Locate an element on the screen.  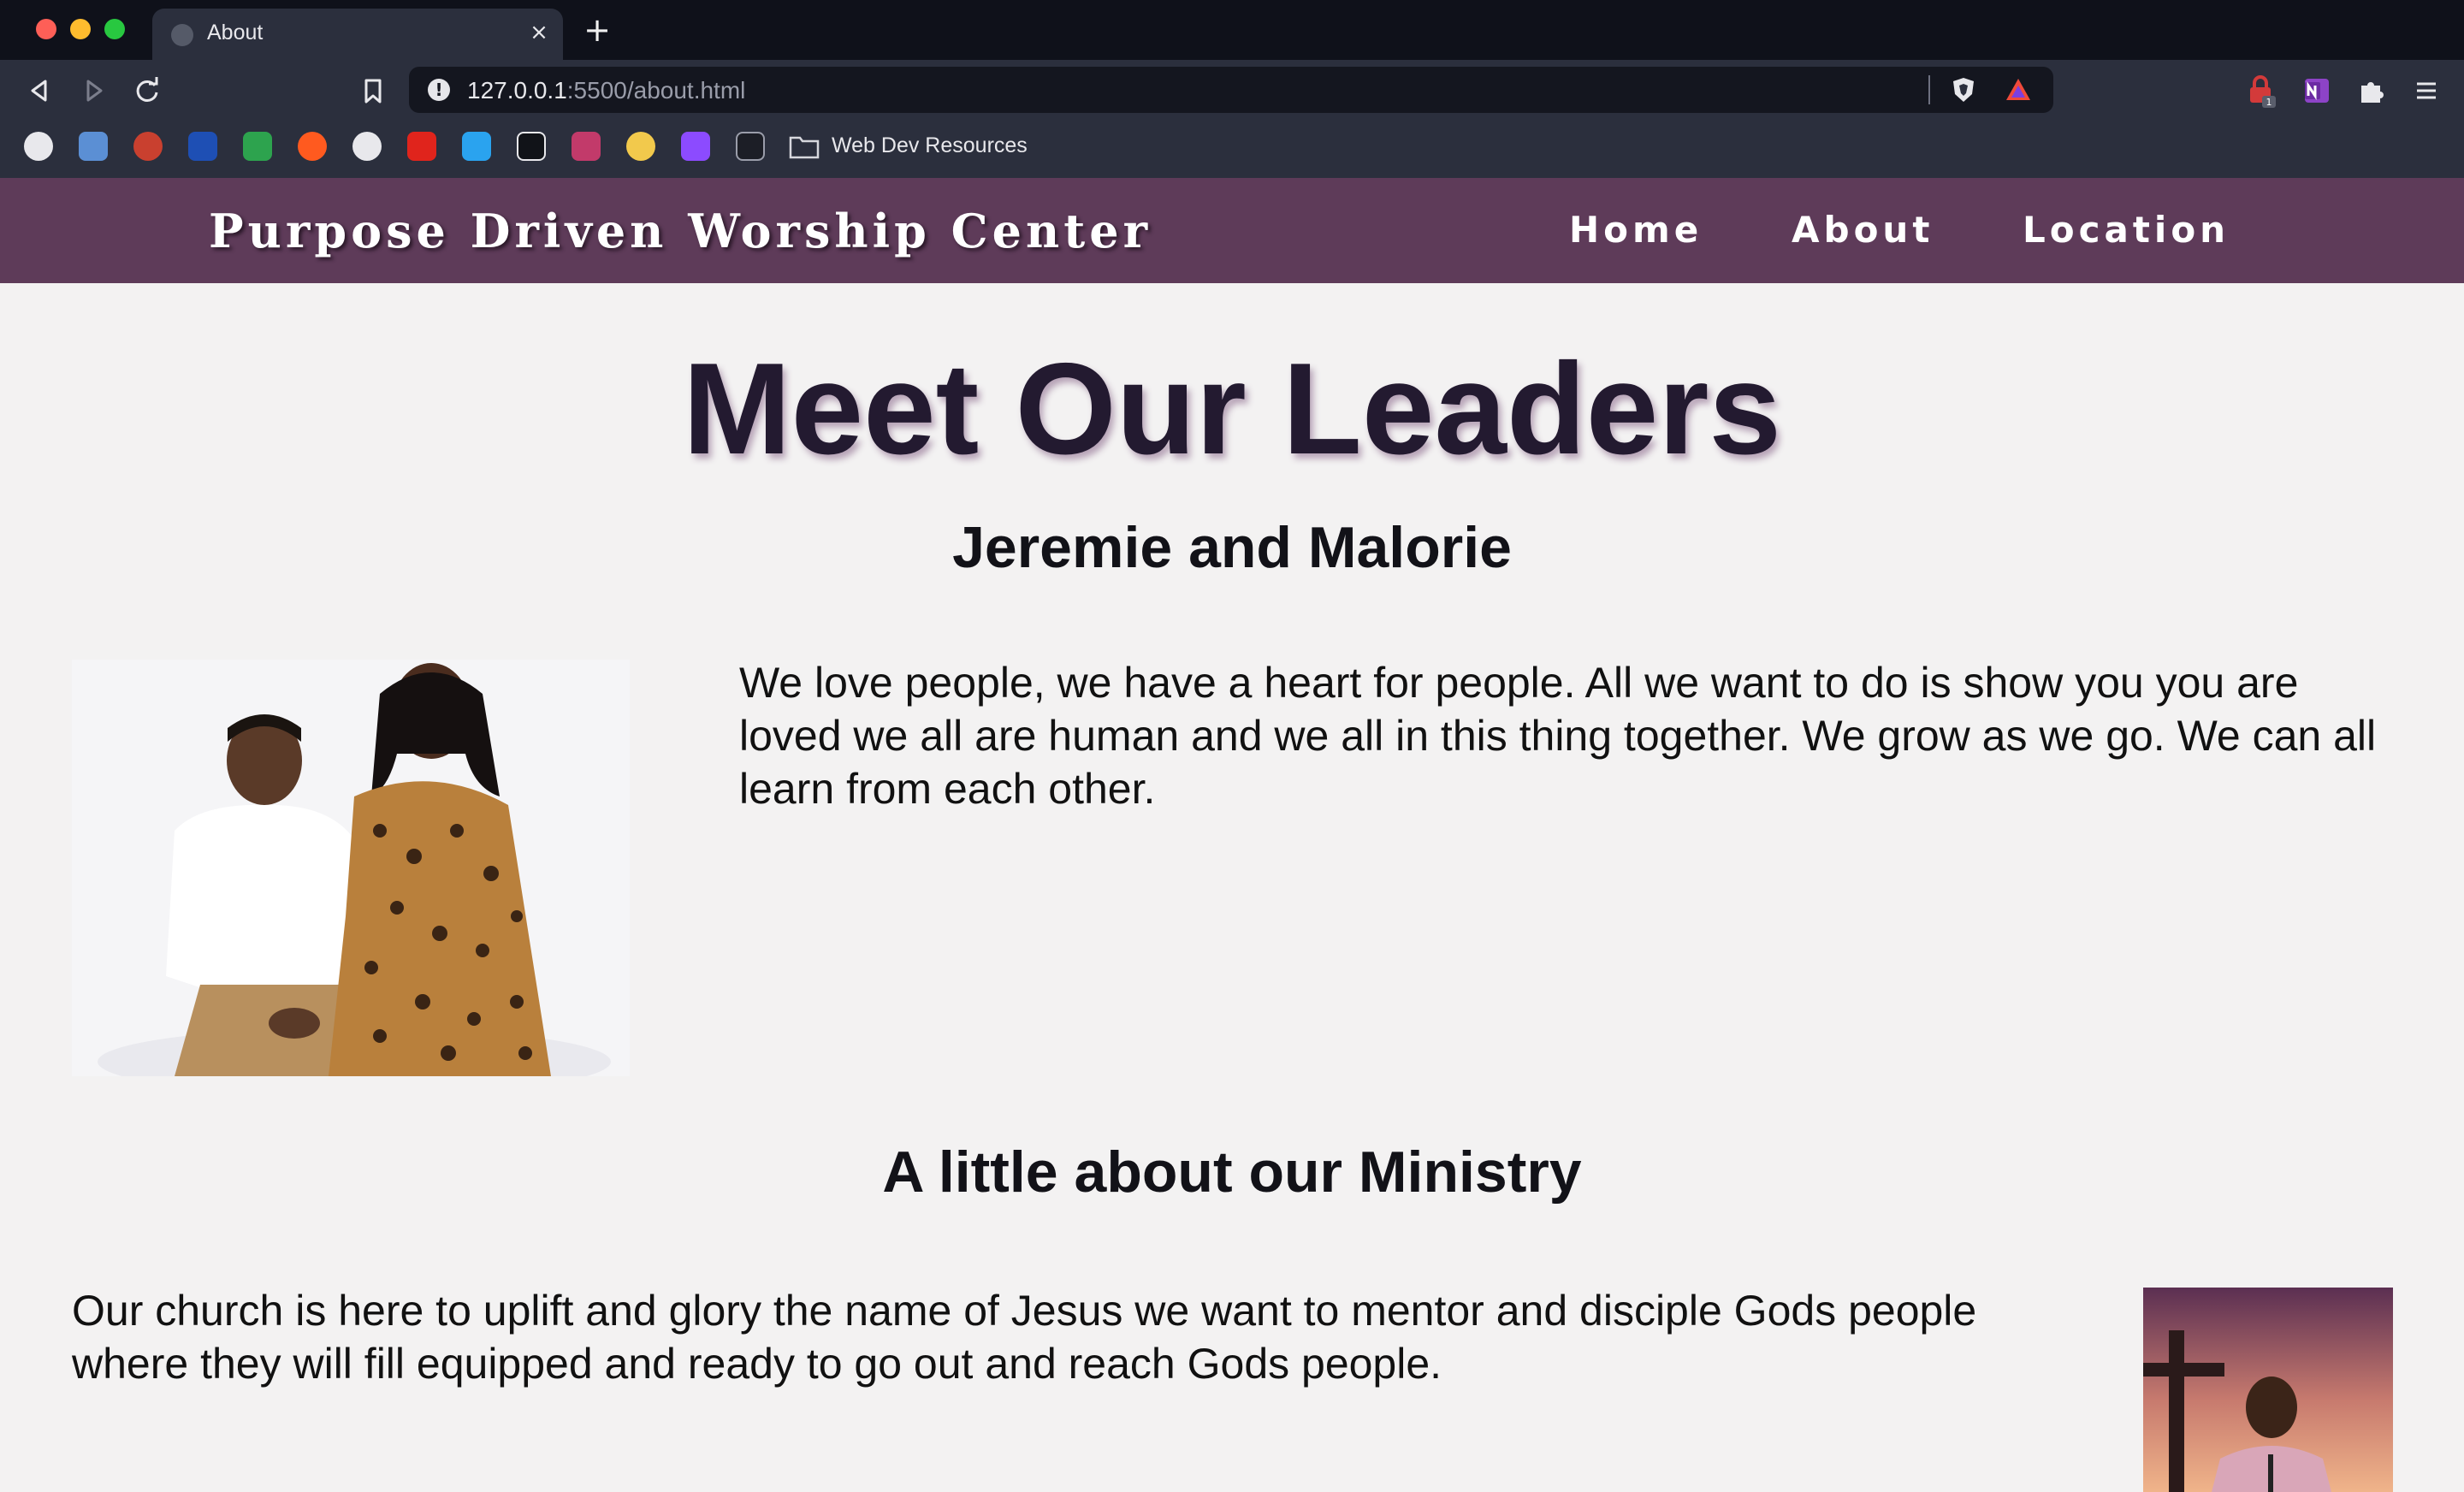
bookmark-twitch-icon is located at coordinates (695, 146).